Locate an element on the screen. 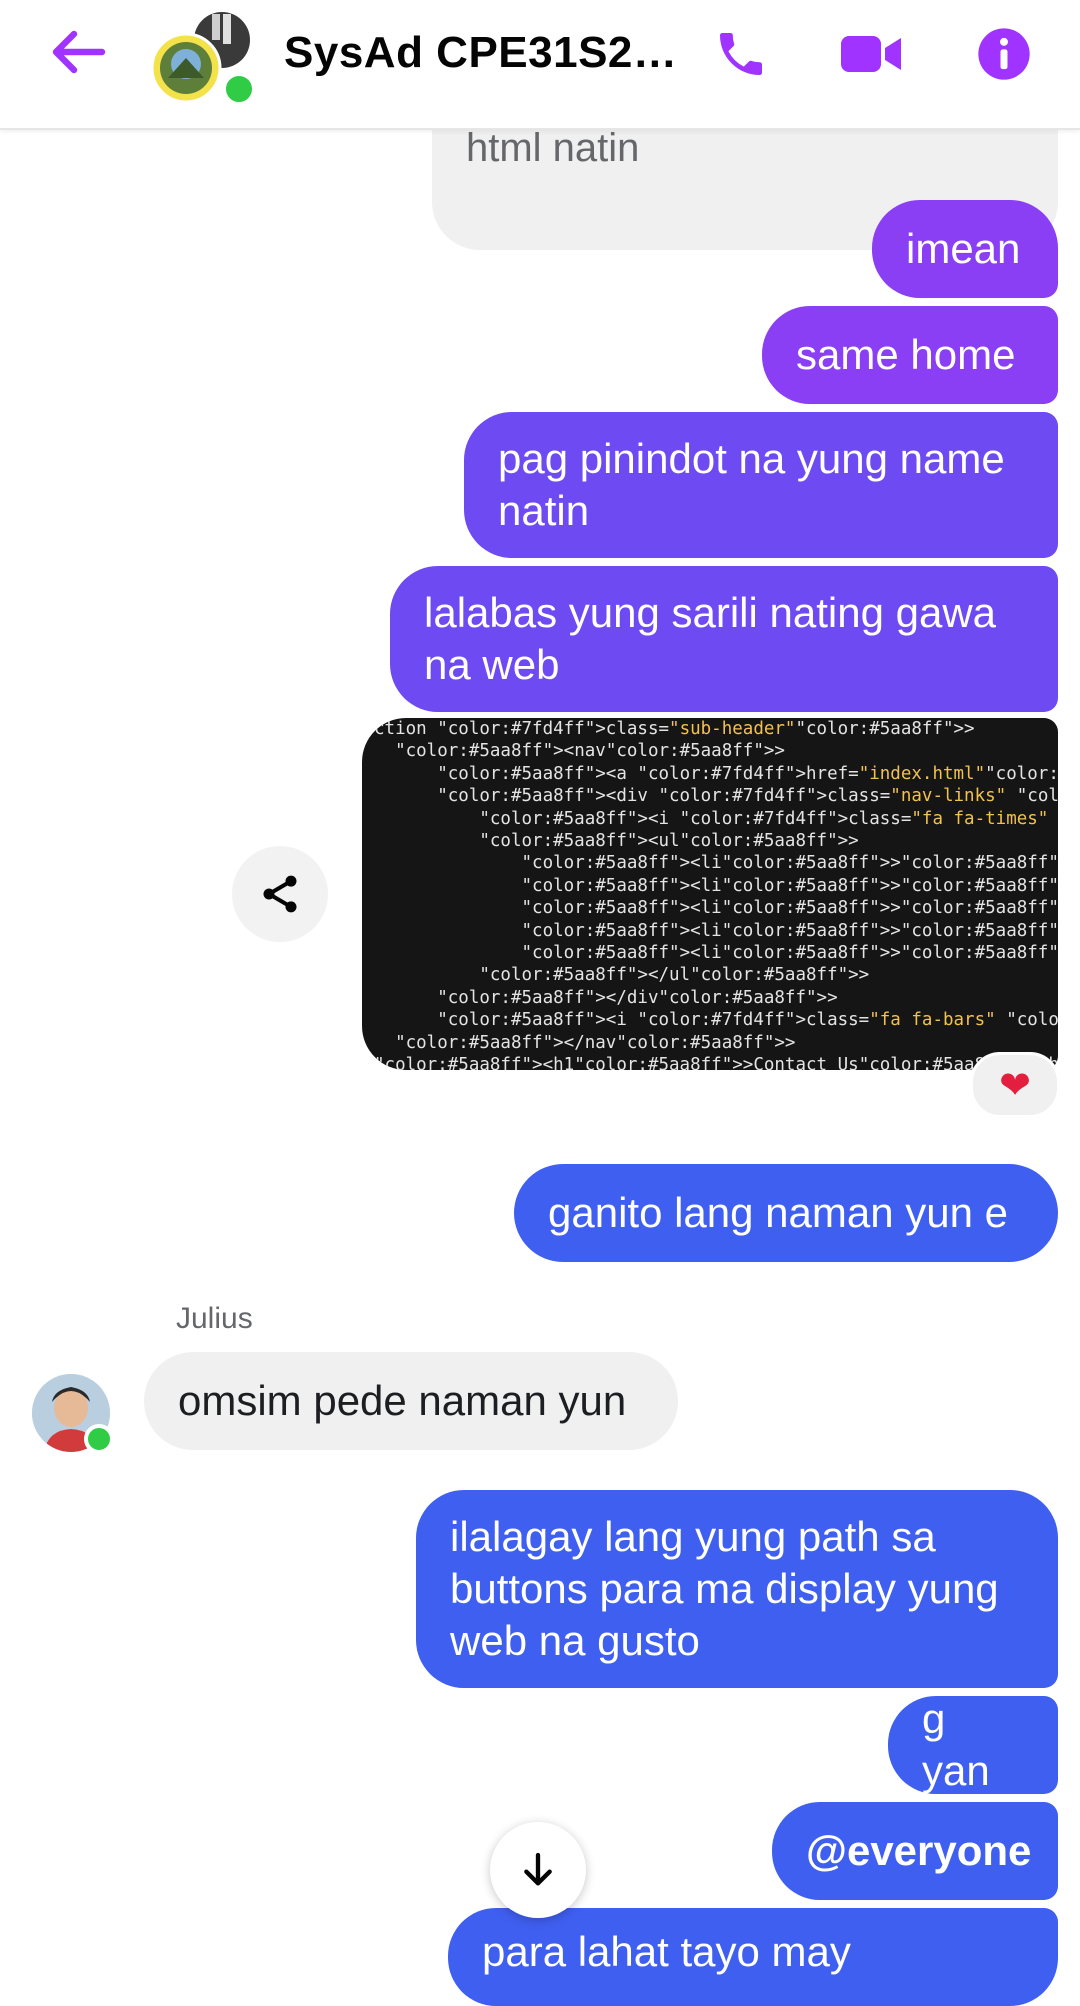 The image size is (1080, 2006). message-bubble: g yan is located at coordinates (973, 1744).